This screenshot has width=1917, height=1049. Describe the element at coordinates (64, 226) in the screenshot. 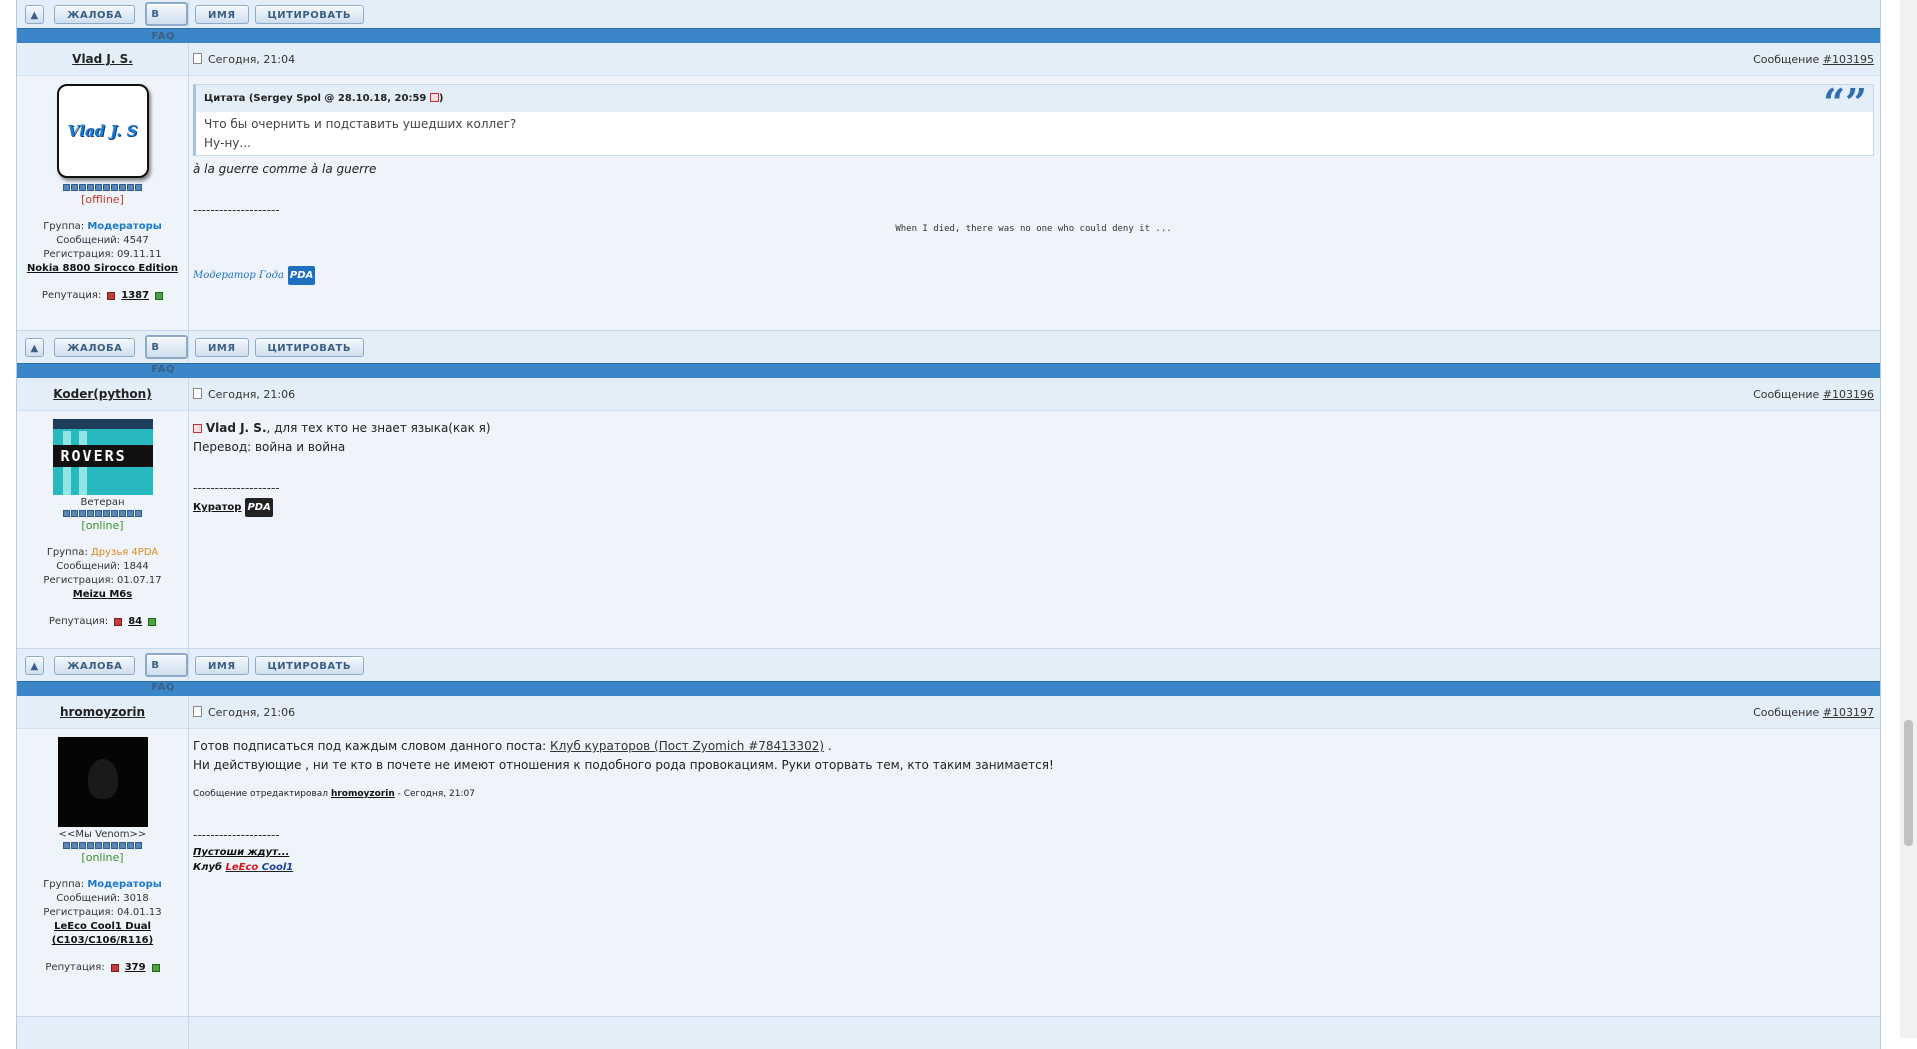

I see `group-label: Группа:` at that location.